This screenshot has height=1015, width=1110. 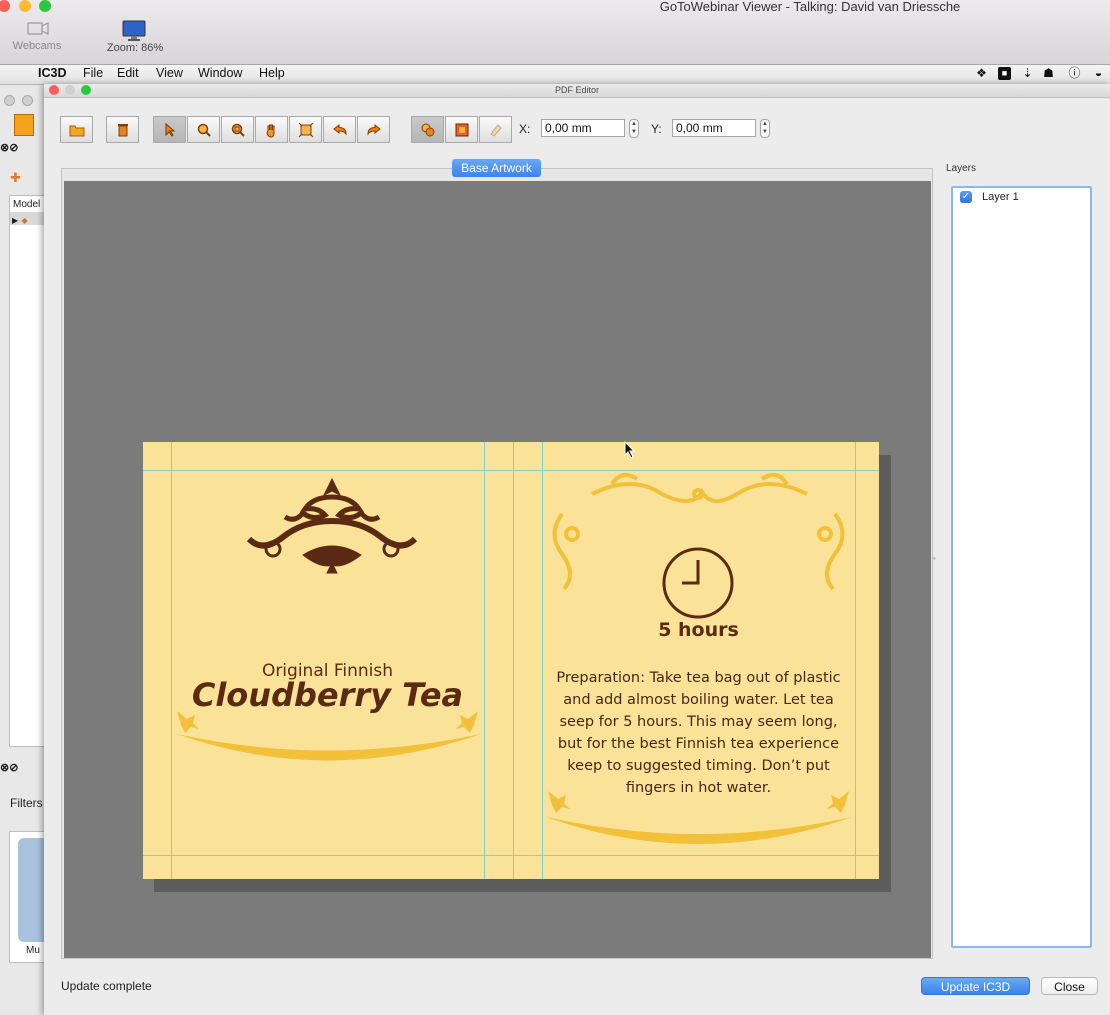 I want to click on shapes-icon, so click(x=427, y=129).